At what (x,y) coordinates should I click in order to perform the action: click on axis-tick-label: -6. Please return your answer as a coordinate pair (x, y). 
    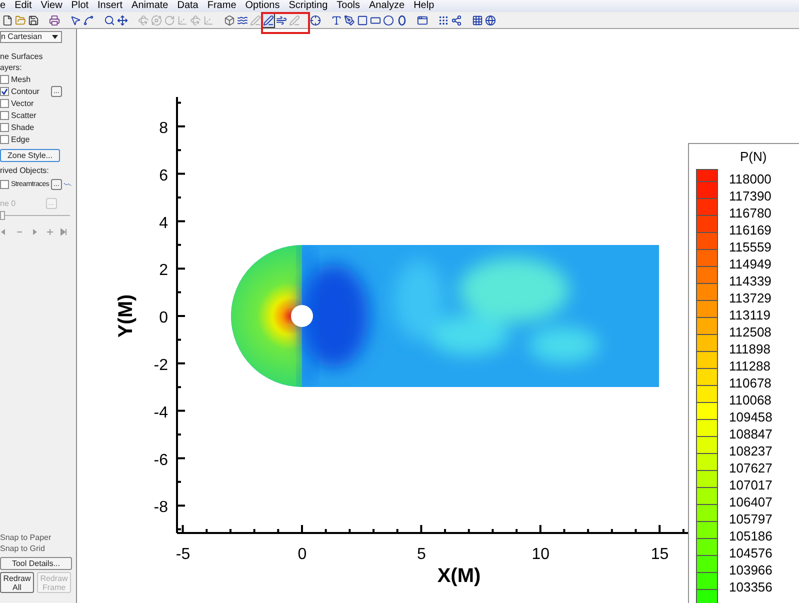
    Looking at the image, I should click on (161, 460).